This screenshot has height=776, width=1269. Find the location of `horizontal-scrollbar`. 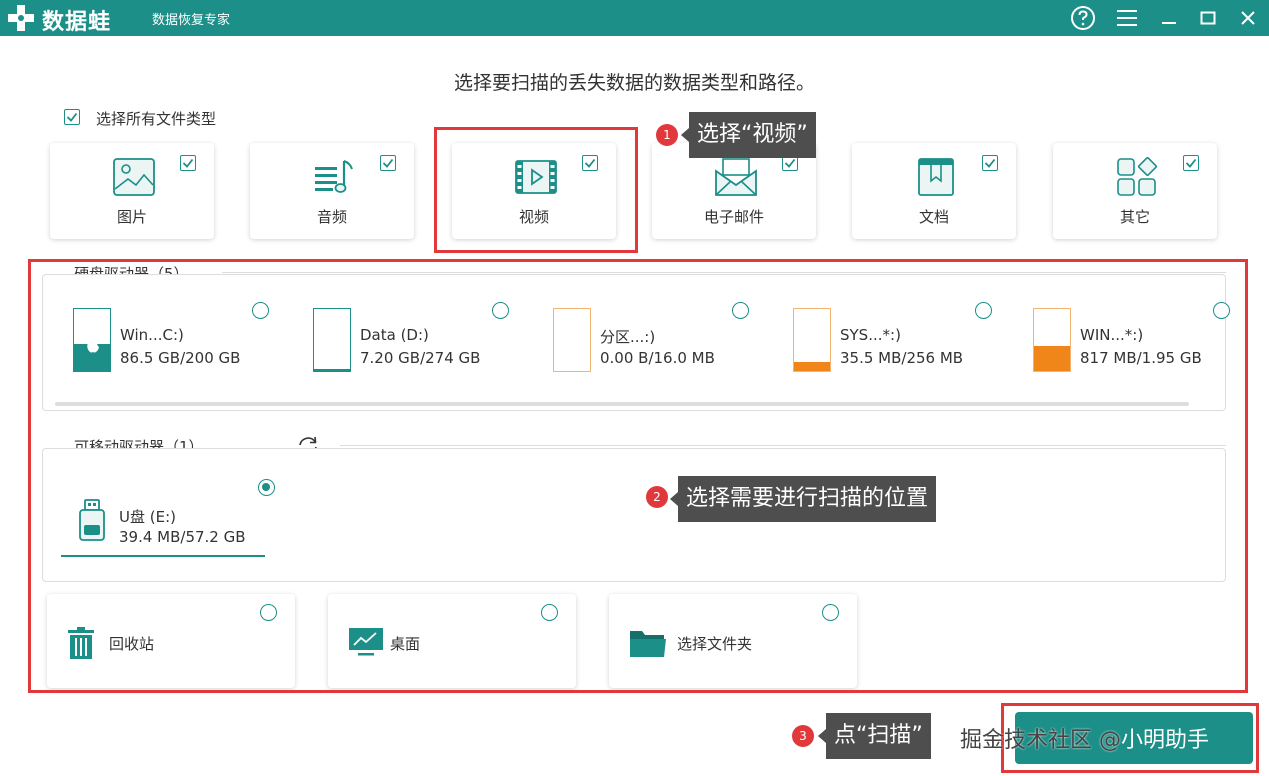

horizontal-scrollbar is located at coordinates (622, 404).